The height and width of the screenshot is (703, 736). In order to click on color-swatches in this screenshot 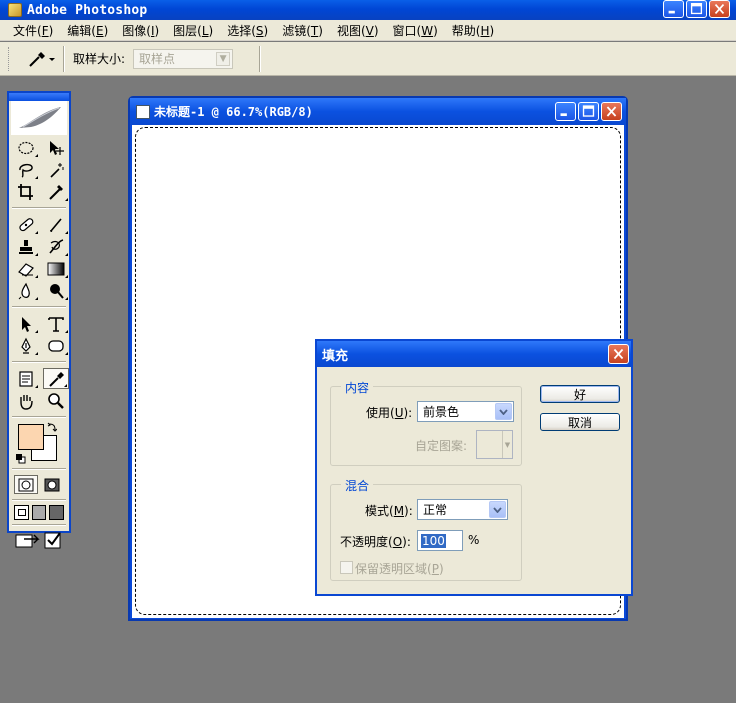, I will do `click(39, 443)`.